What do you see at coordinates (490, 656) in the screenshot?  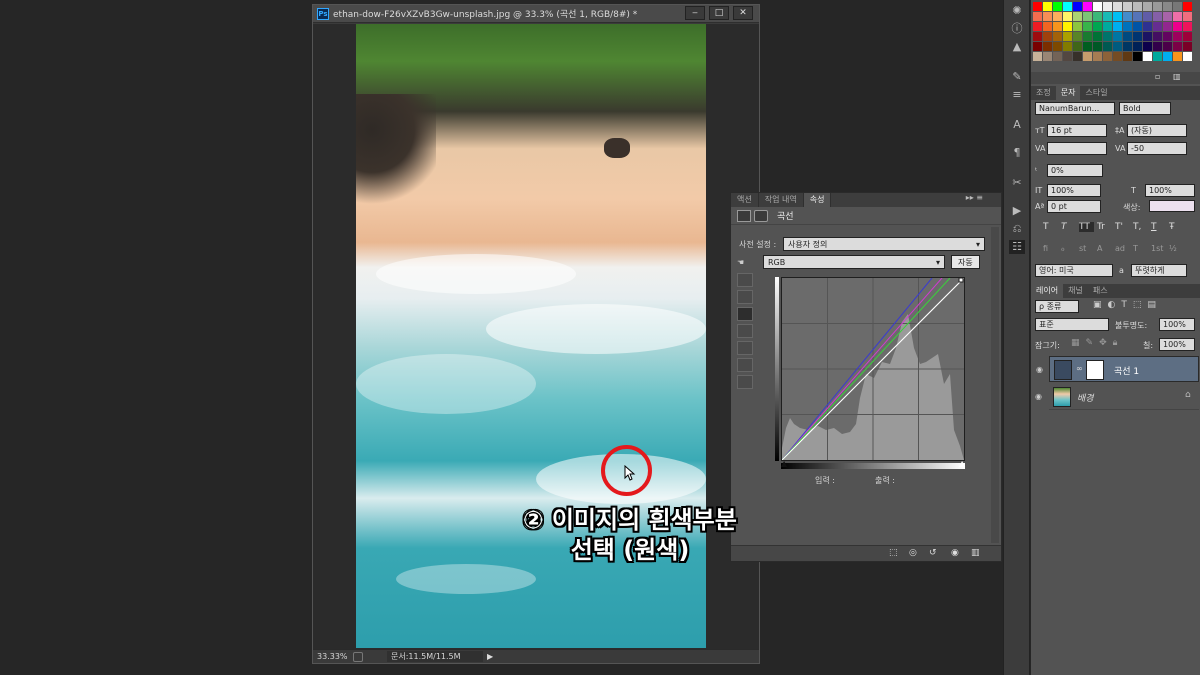 I see `status-menu-arrow-icon: ▶` at bounding box center [490, 656].